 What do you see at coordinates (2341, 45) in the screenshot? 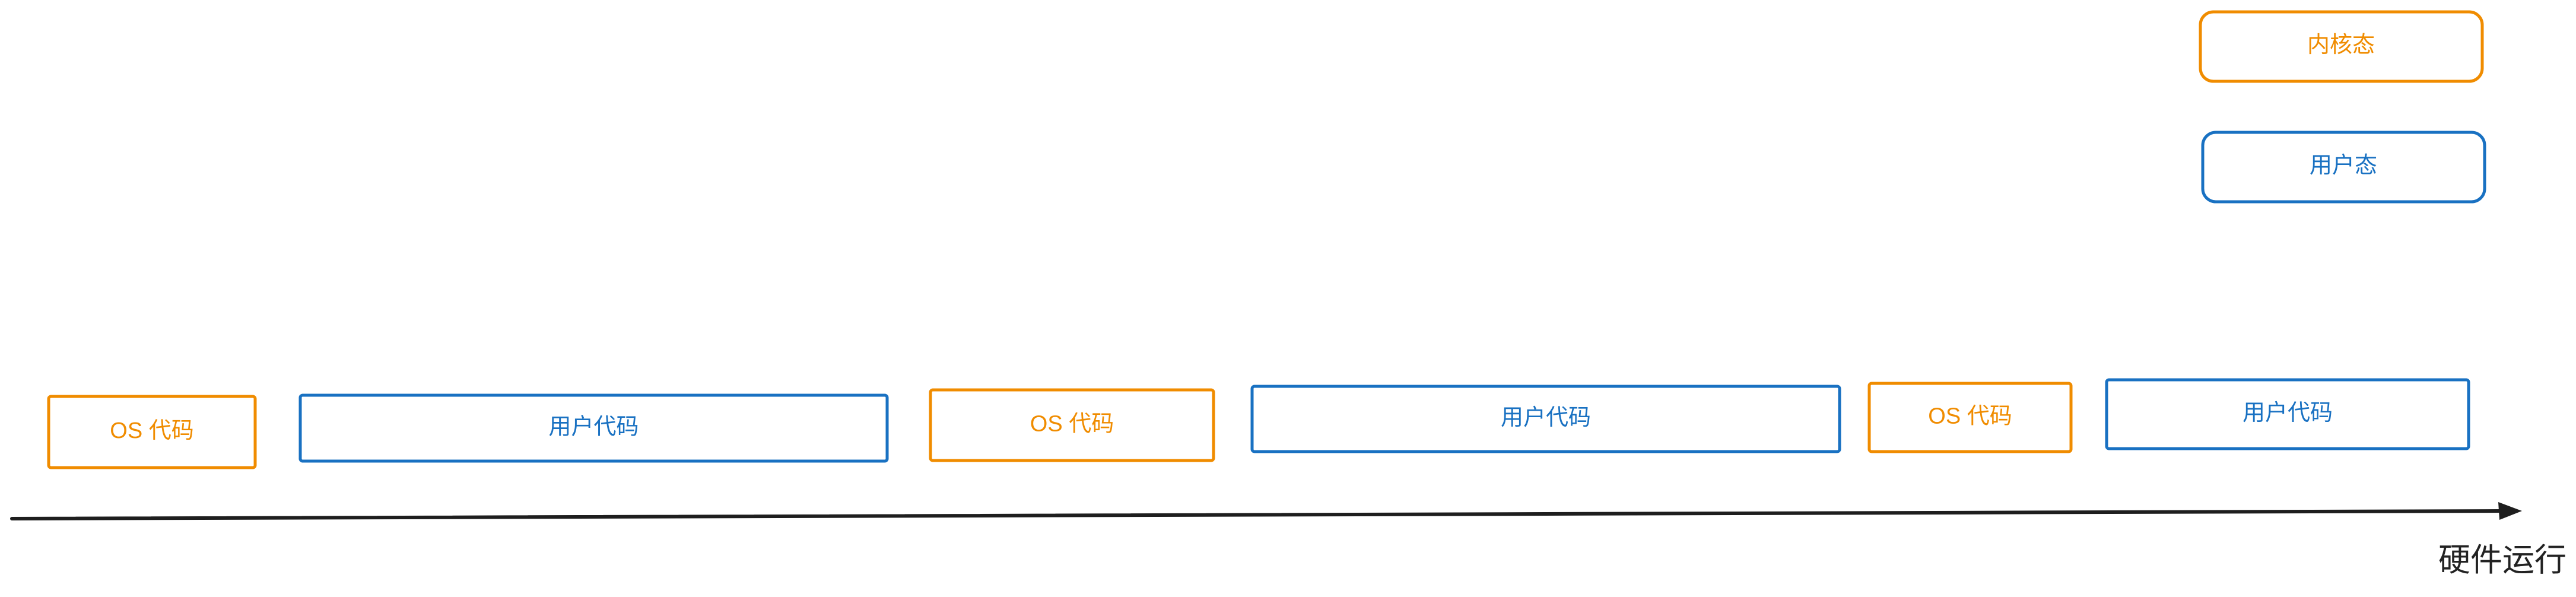
I see `legend-kernel-label: 内核态` at bounding box center [2341, 45].